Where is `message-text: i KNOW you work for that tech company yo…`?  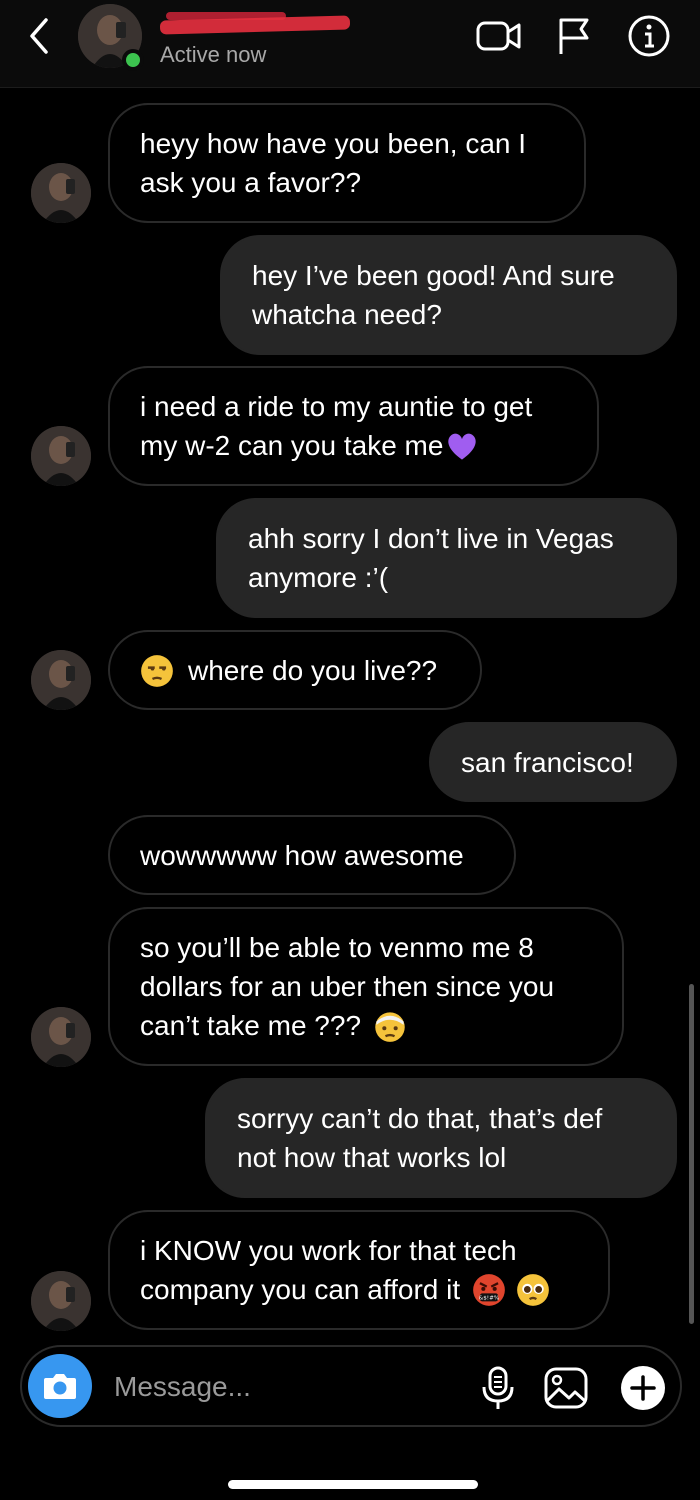
message-text: i KNOW you work for that tech company yo… is located at coordinates (345, 1270).